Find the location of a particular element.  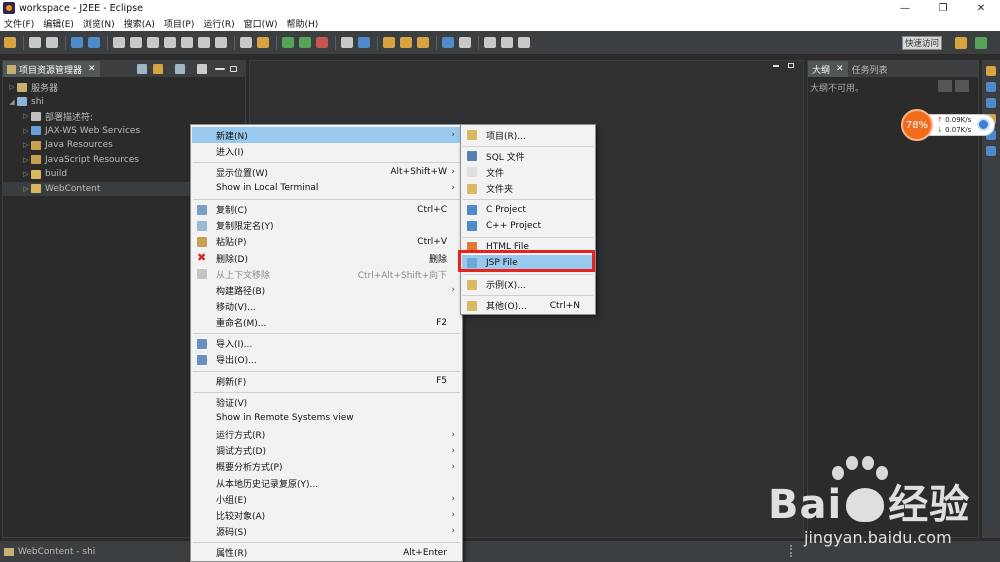

menu-item: 重命名(M)... F2 is located at coordinates (326, 323).